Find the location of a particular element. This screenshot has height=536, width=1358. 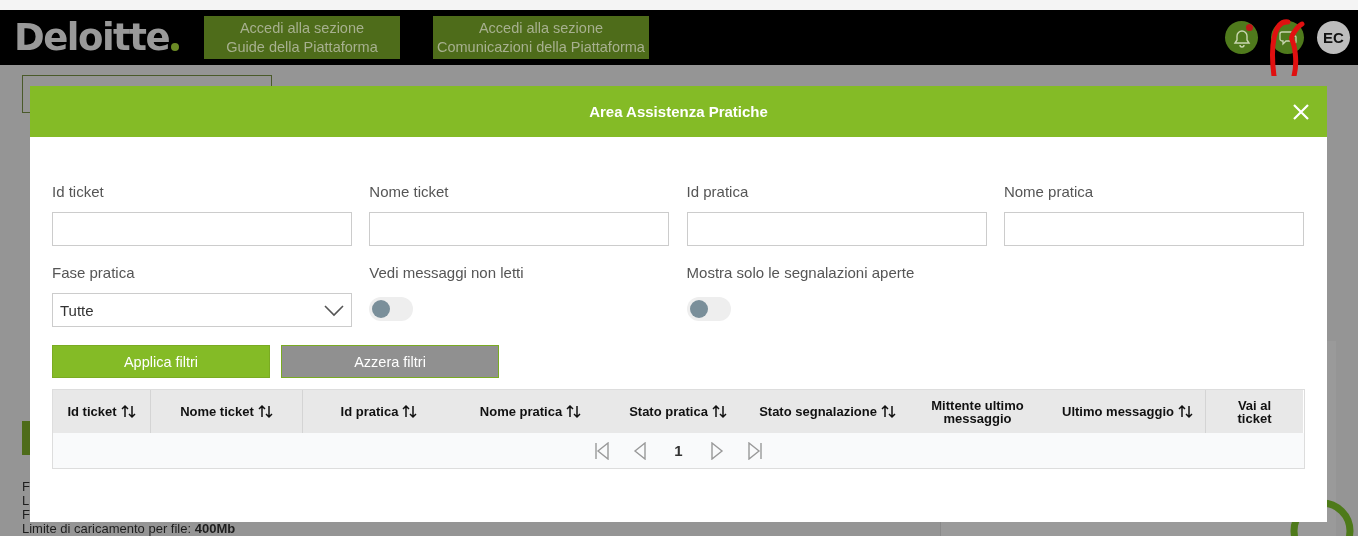

column-header: Stato pratica is located at coordinates (678, 411).